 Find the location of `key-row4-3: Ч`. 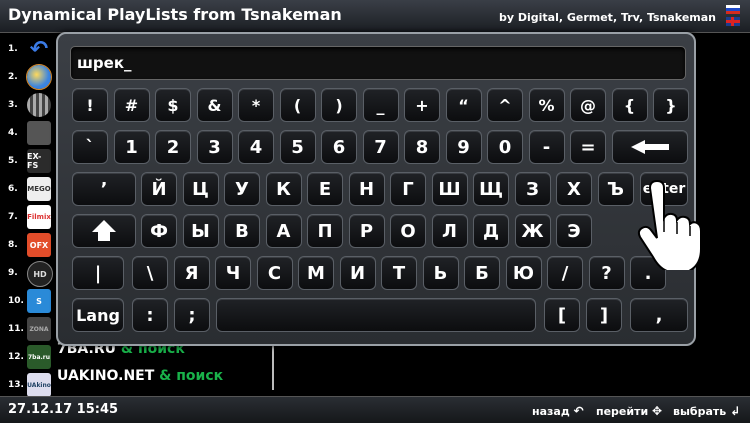

key-row4-3: Ч is located at coordinates (233, 273).